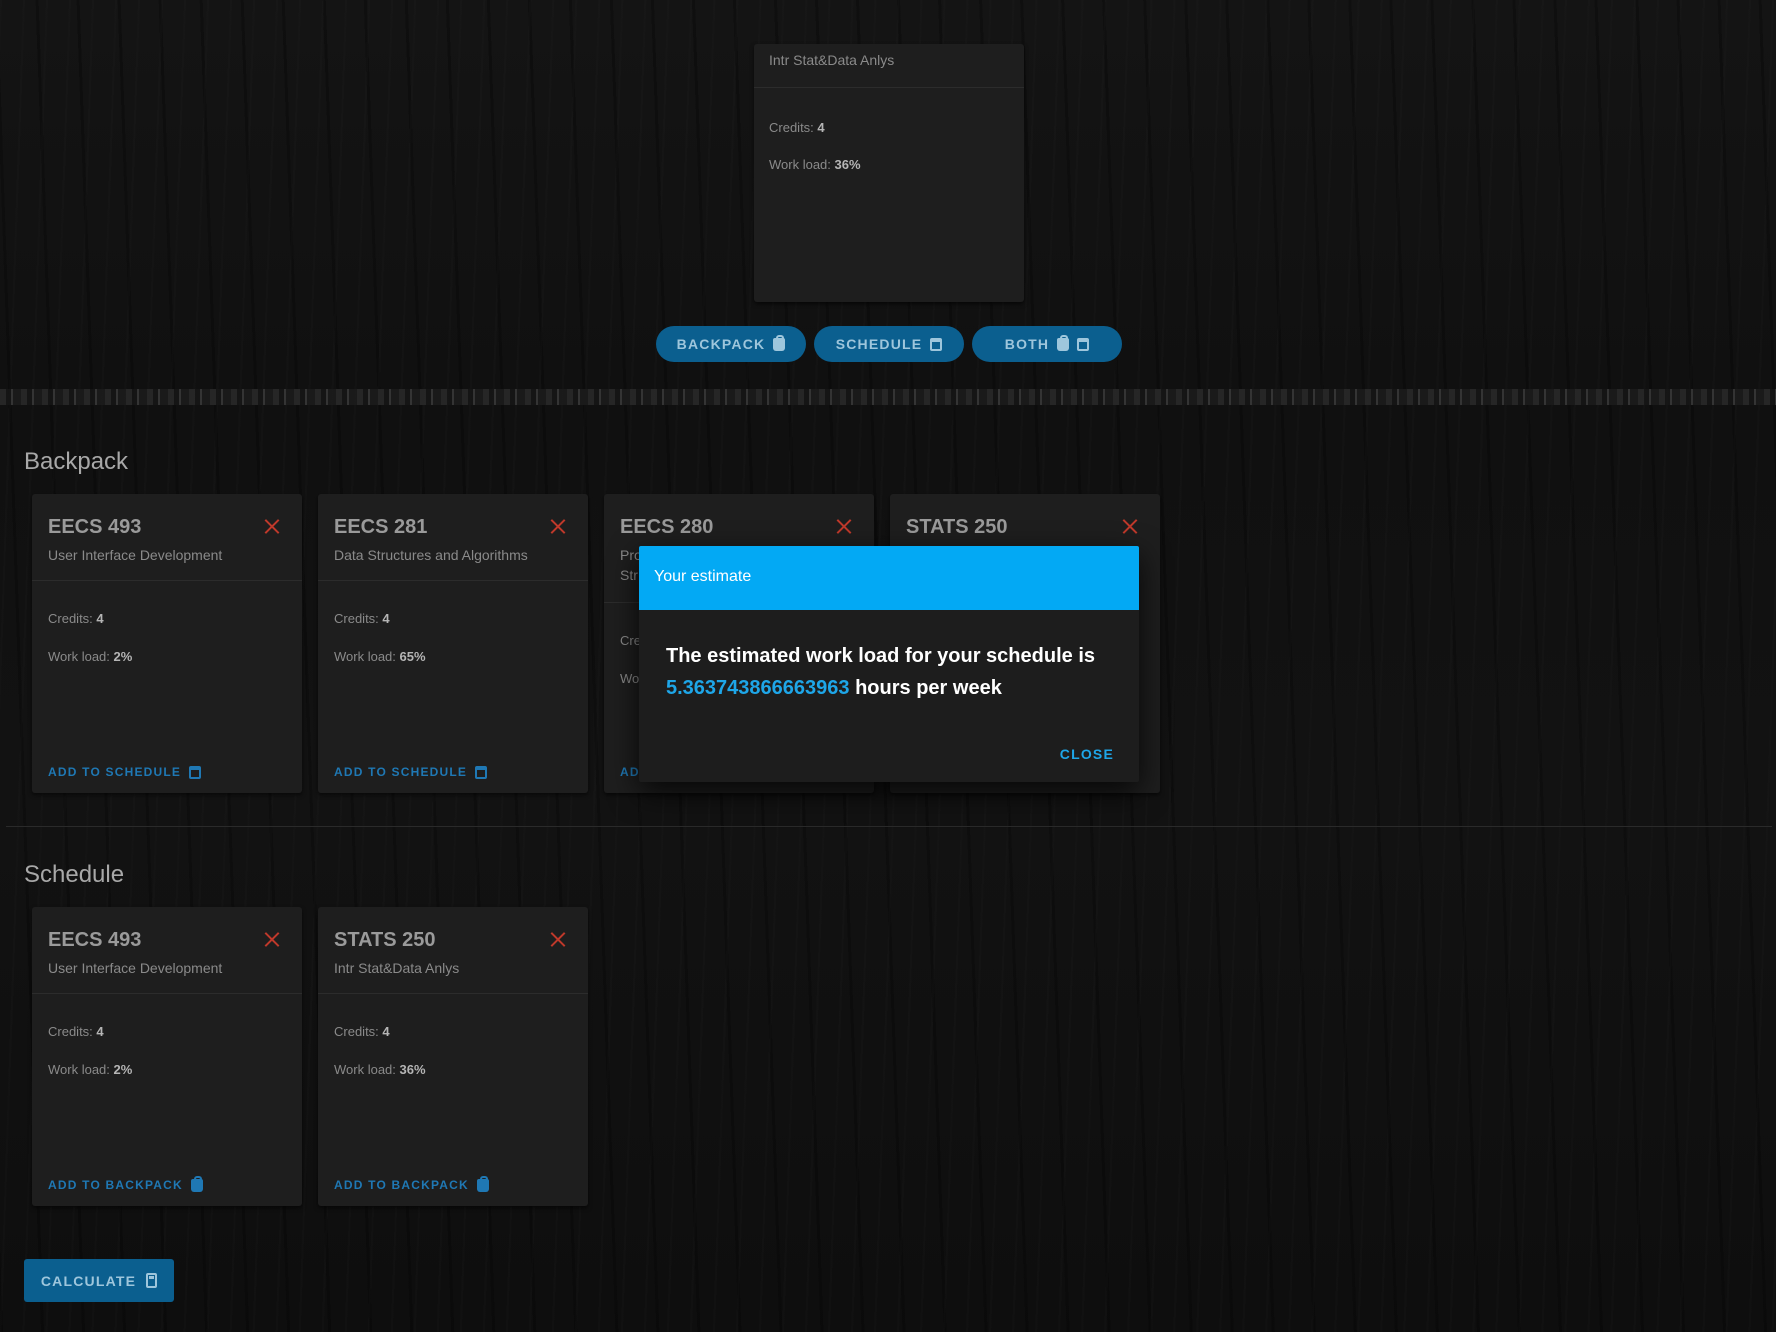 The height and width of the screenshot is (1332, 1776). Describe the element at coordinates (1047, 344) in the screenshot. I see `both-button: BOTH` at that location.